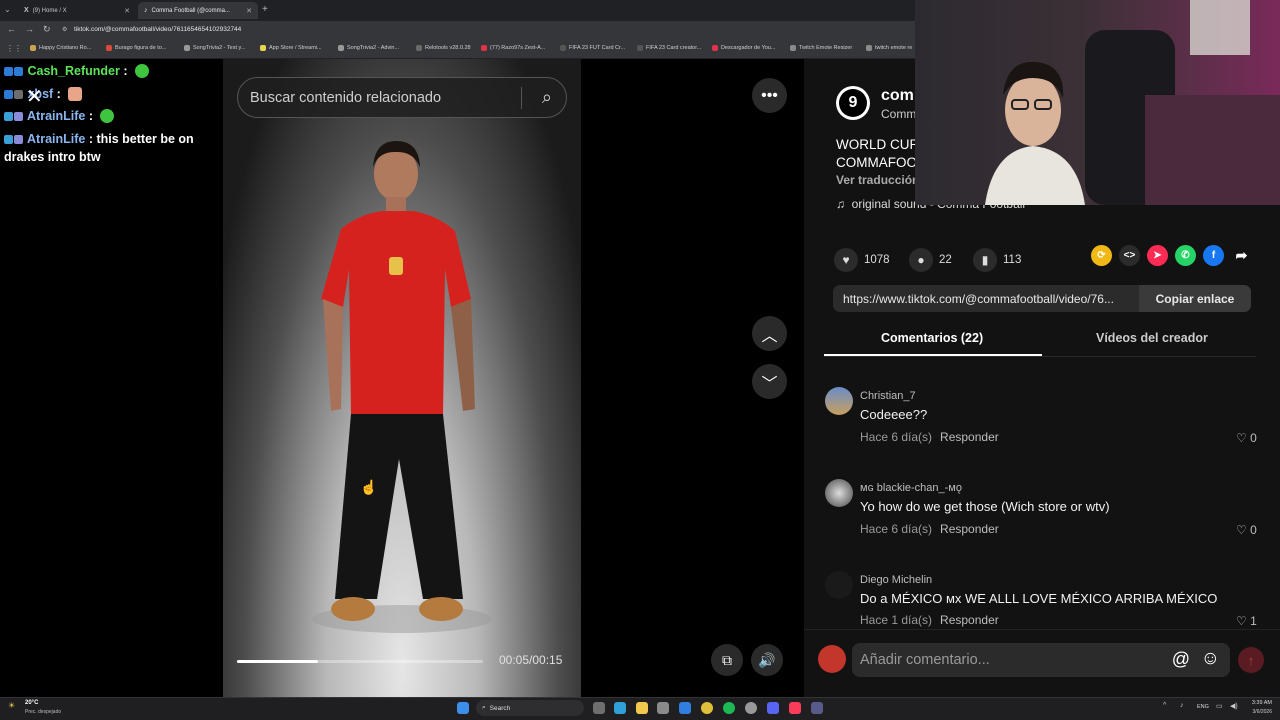 The width and height of the screenshot is (1280, 720). What do you see at coordinates (769, 333) in the screenshot?
I see `previous-video-button: ︿` at bounding box center [769, 333].